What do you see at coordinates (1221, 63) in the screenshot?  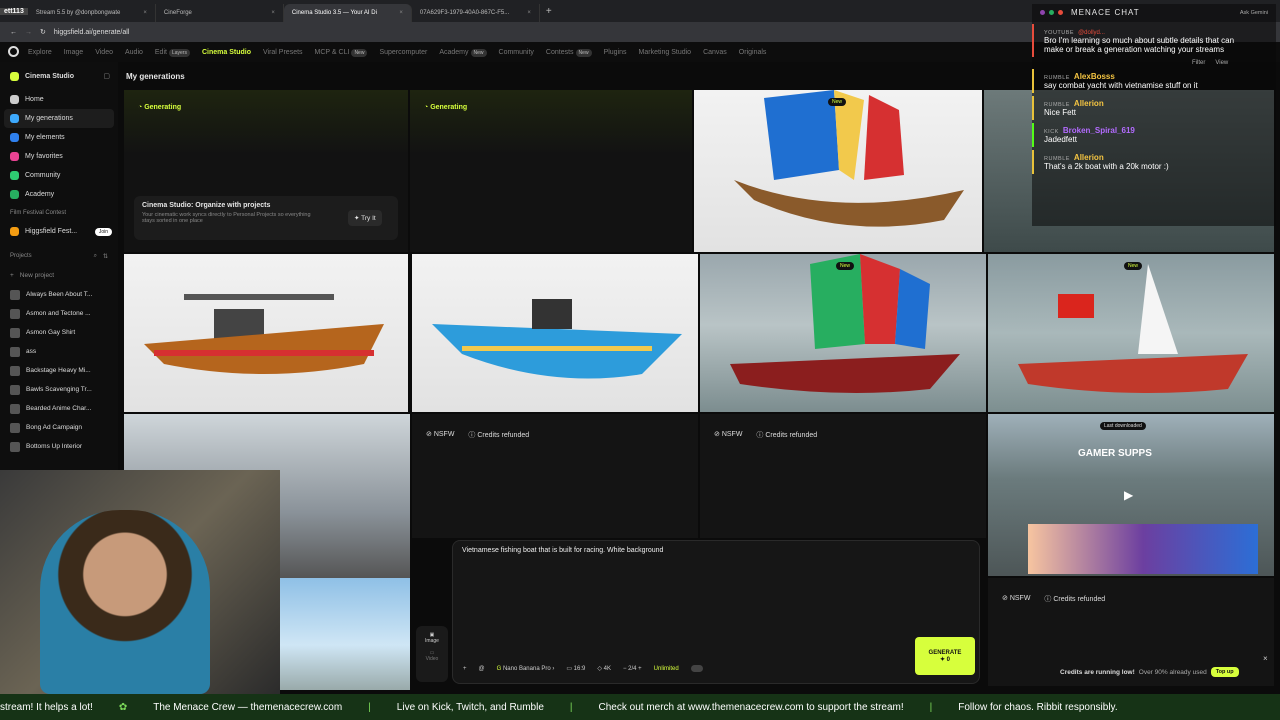 I see `view-button: View` at bounding box center [1221, 63].